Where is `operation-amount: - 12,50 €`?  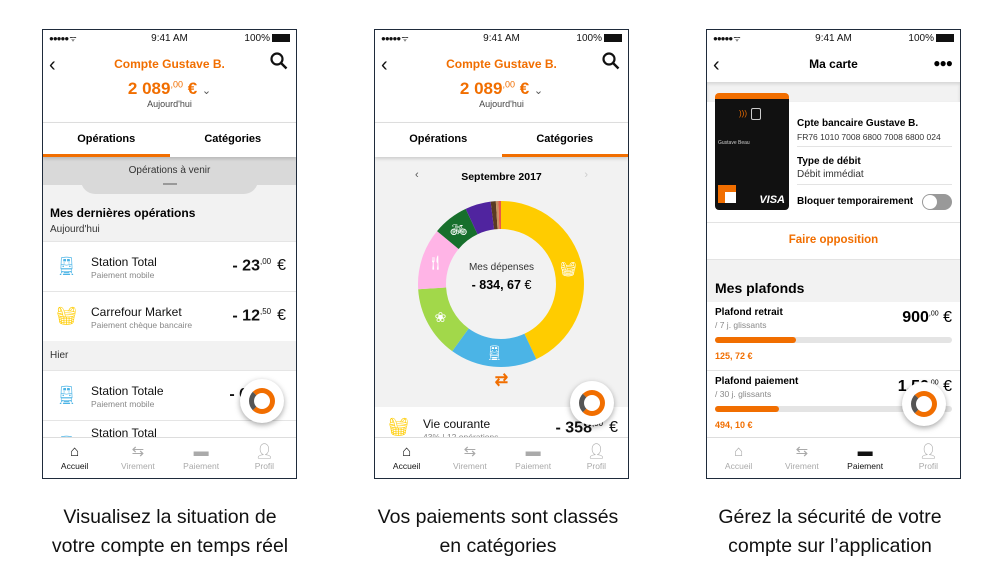
operation-amount: - 12,50 € is located at coordinates (259, 316).